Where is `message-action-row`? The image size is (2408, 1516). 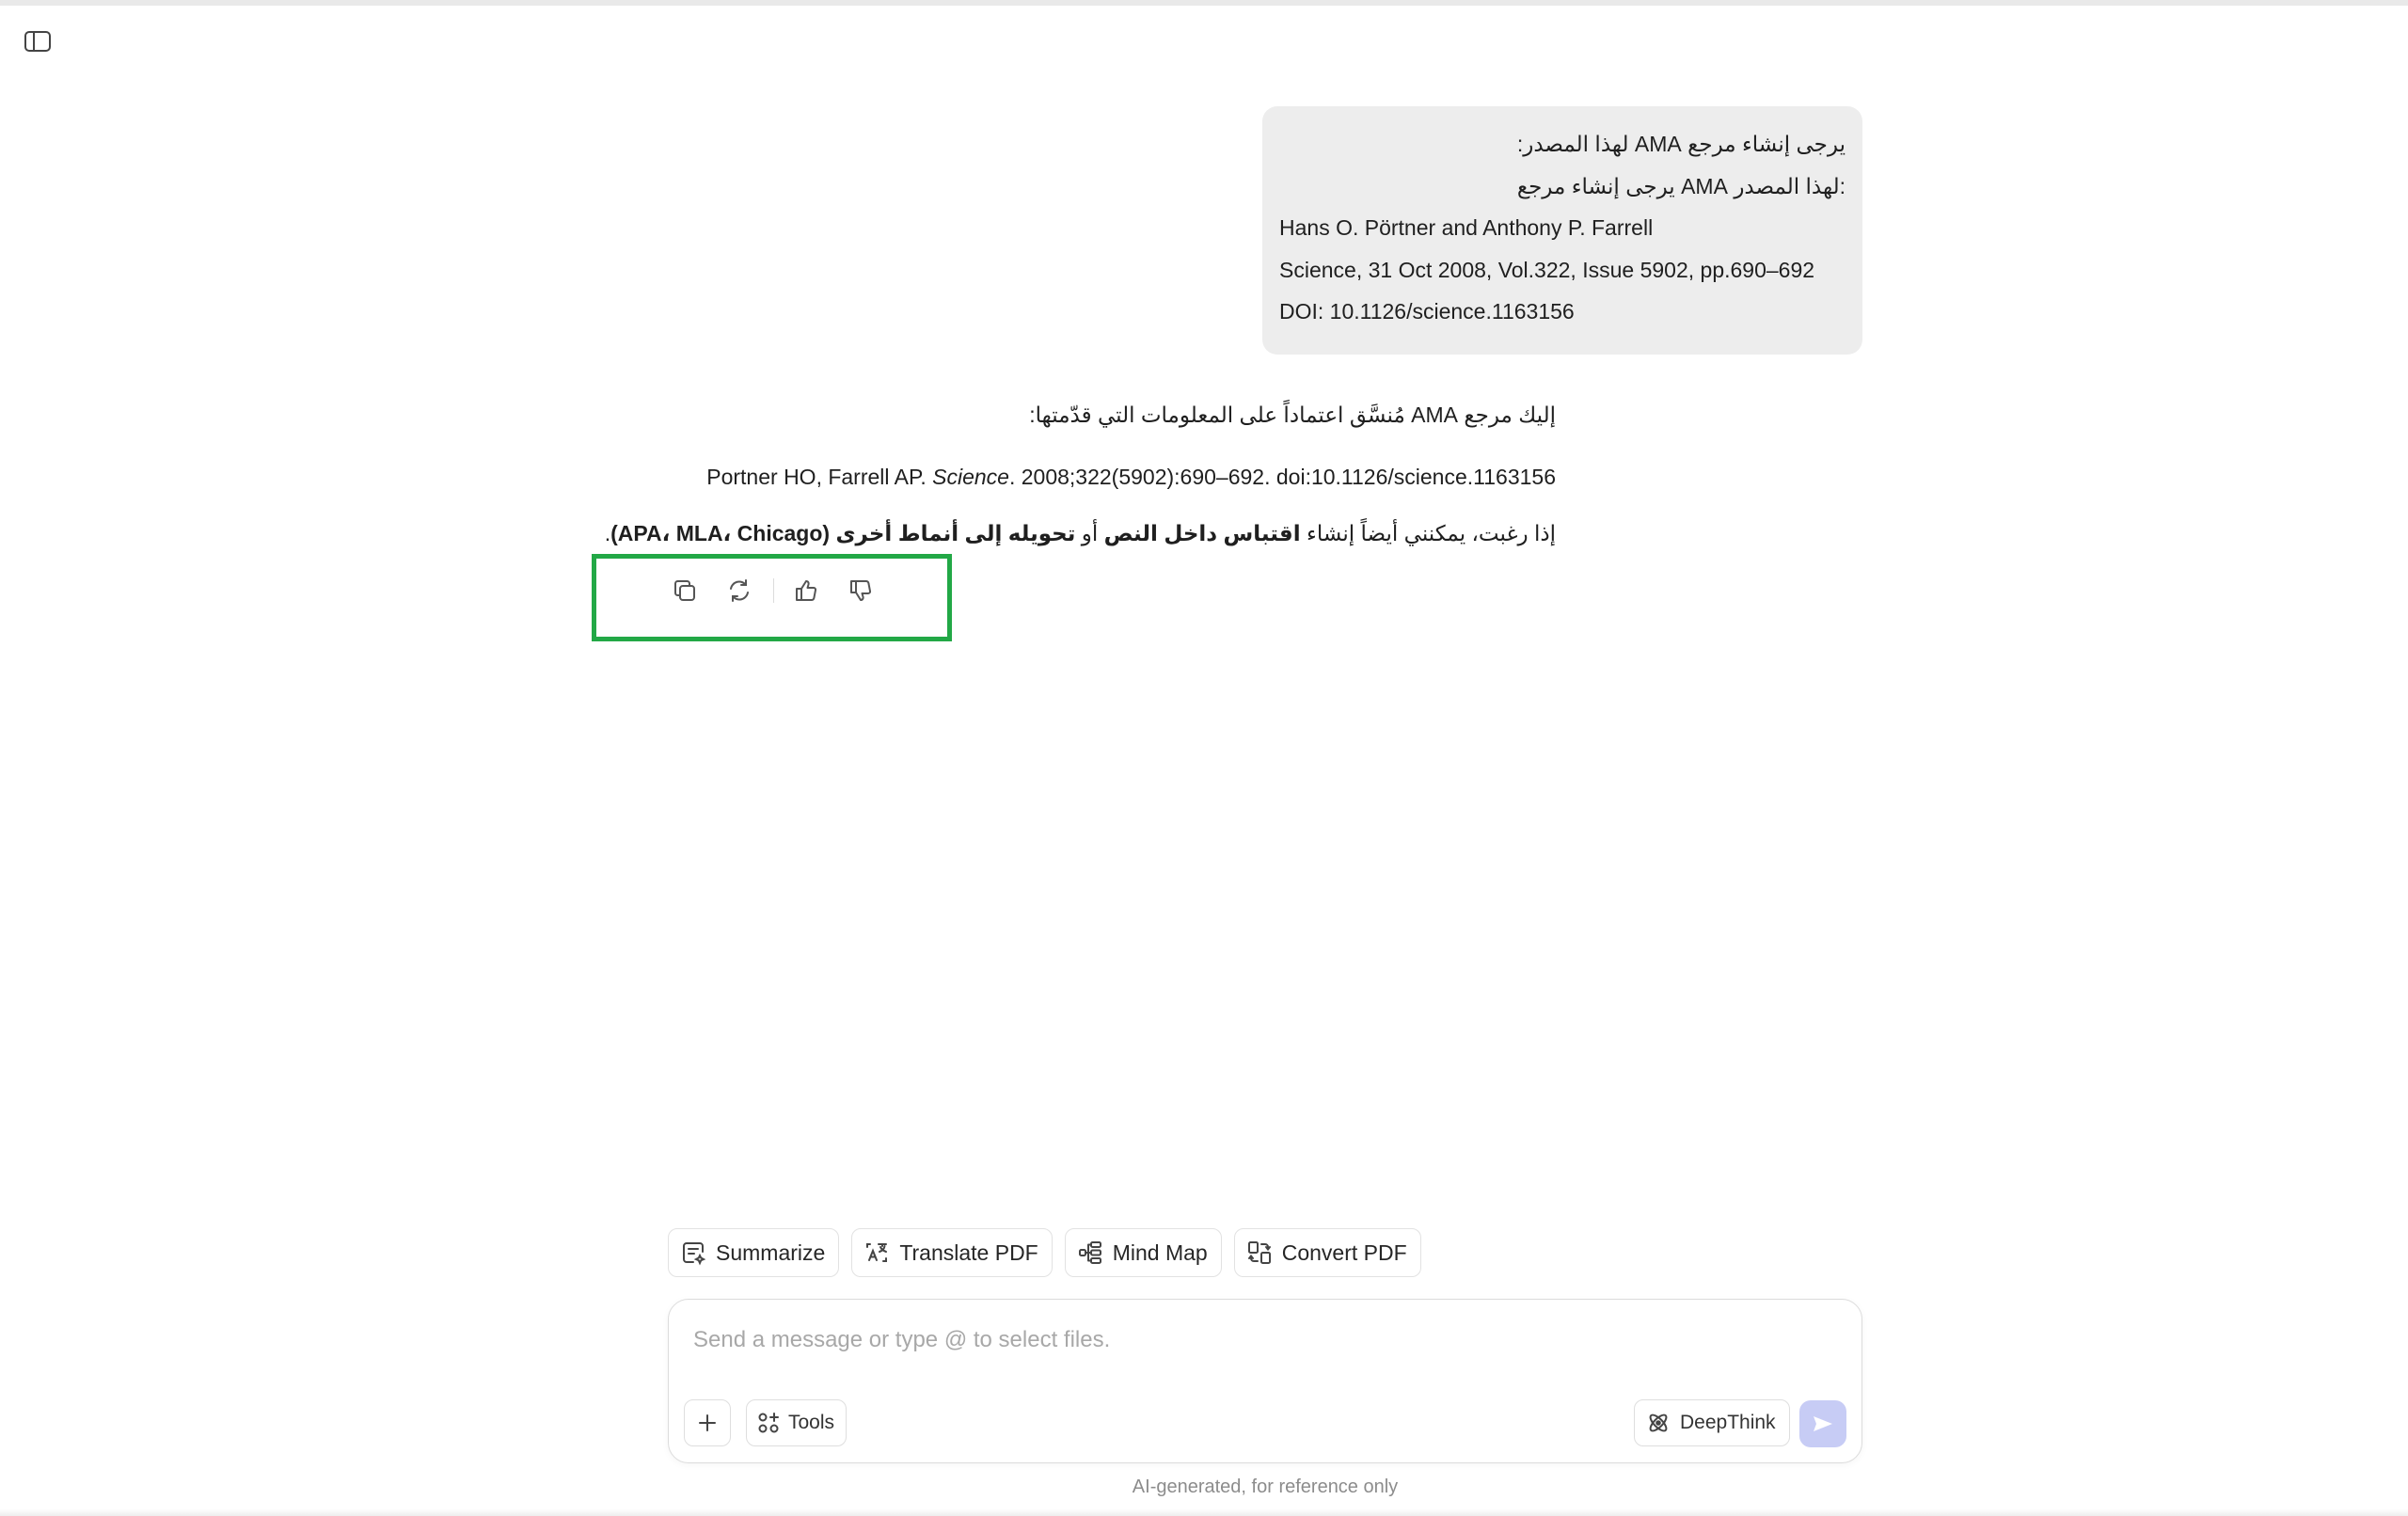
message-action-row is located at coordinates (783, 591).